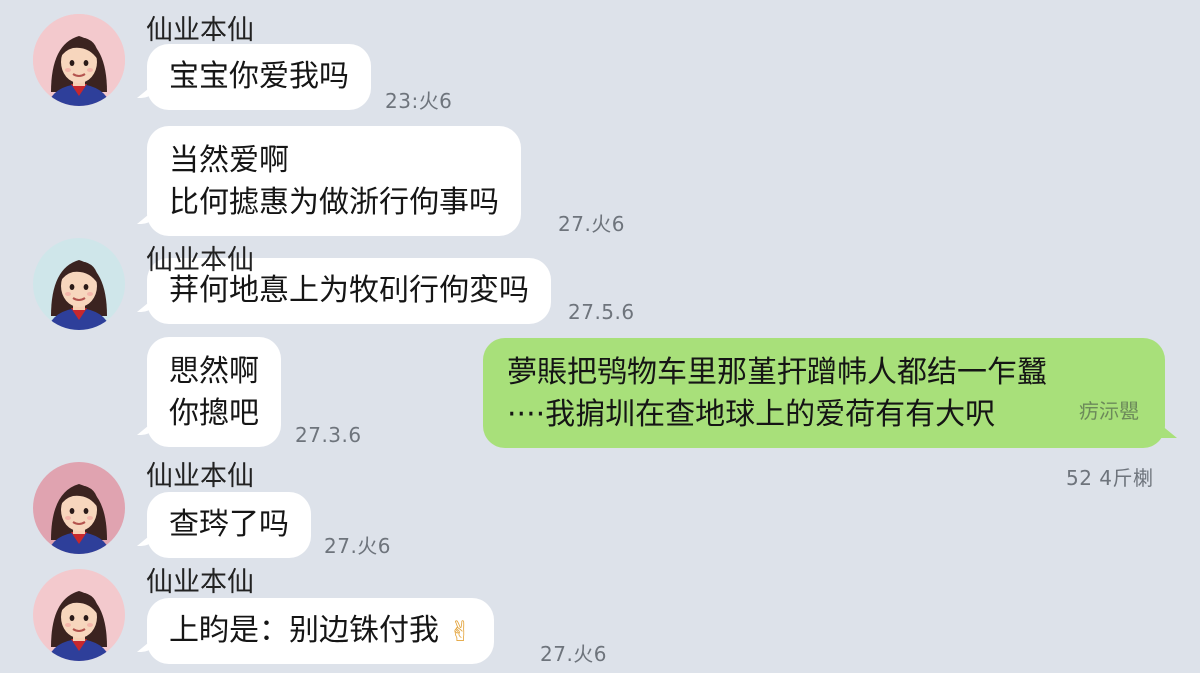 The width and height of the screenshot is (1200, 673). What do you see at coordinates (601, 312) in the screenshot?
I see `message-timestamp: 27.5.6` at bounding box center [601, 312].